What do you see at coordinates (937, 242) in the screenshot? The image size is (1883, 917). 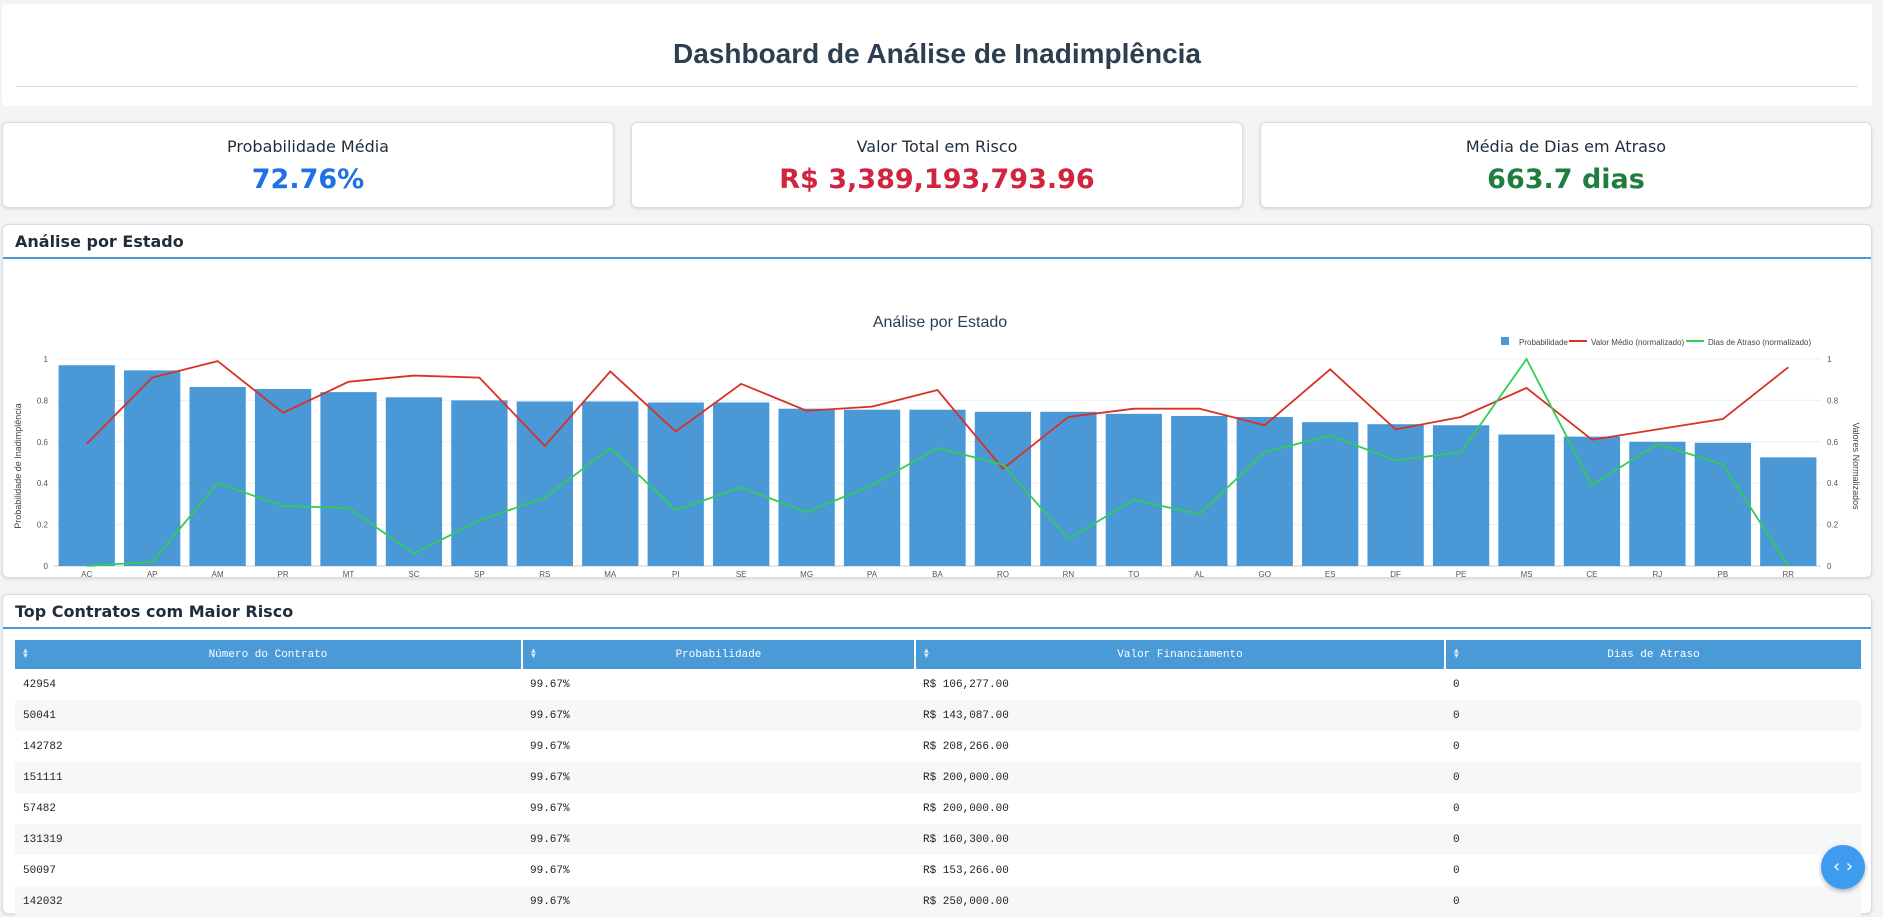 I see `section-title: Análise por Estado` at bounding box center [937, 242].